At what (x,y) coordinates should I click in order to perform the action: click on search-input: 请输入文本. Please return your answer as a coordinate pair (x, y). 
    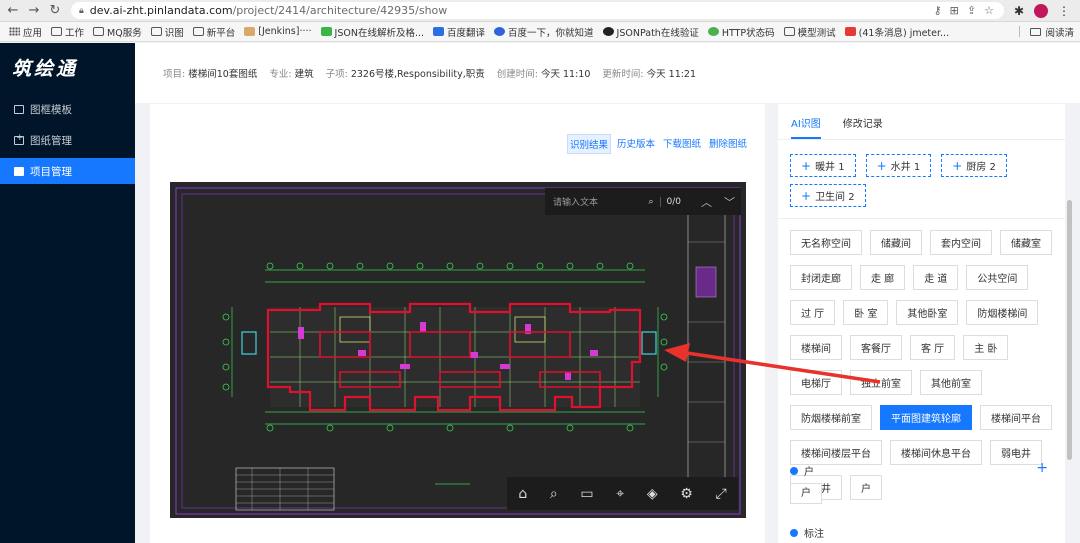
    Looking at the image, I should click on (596, 201).